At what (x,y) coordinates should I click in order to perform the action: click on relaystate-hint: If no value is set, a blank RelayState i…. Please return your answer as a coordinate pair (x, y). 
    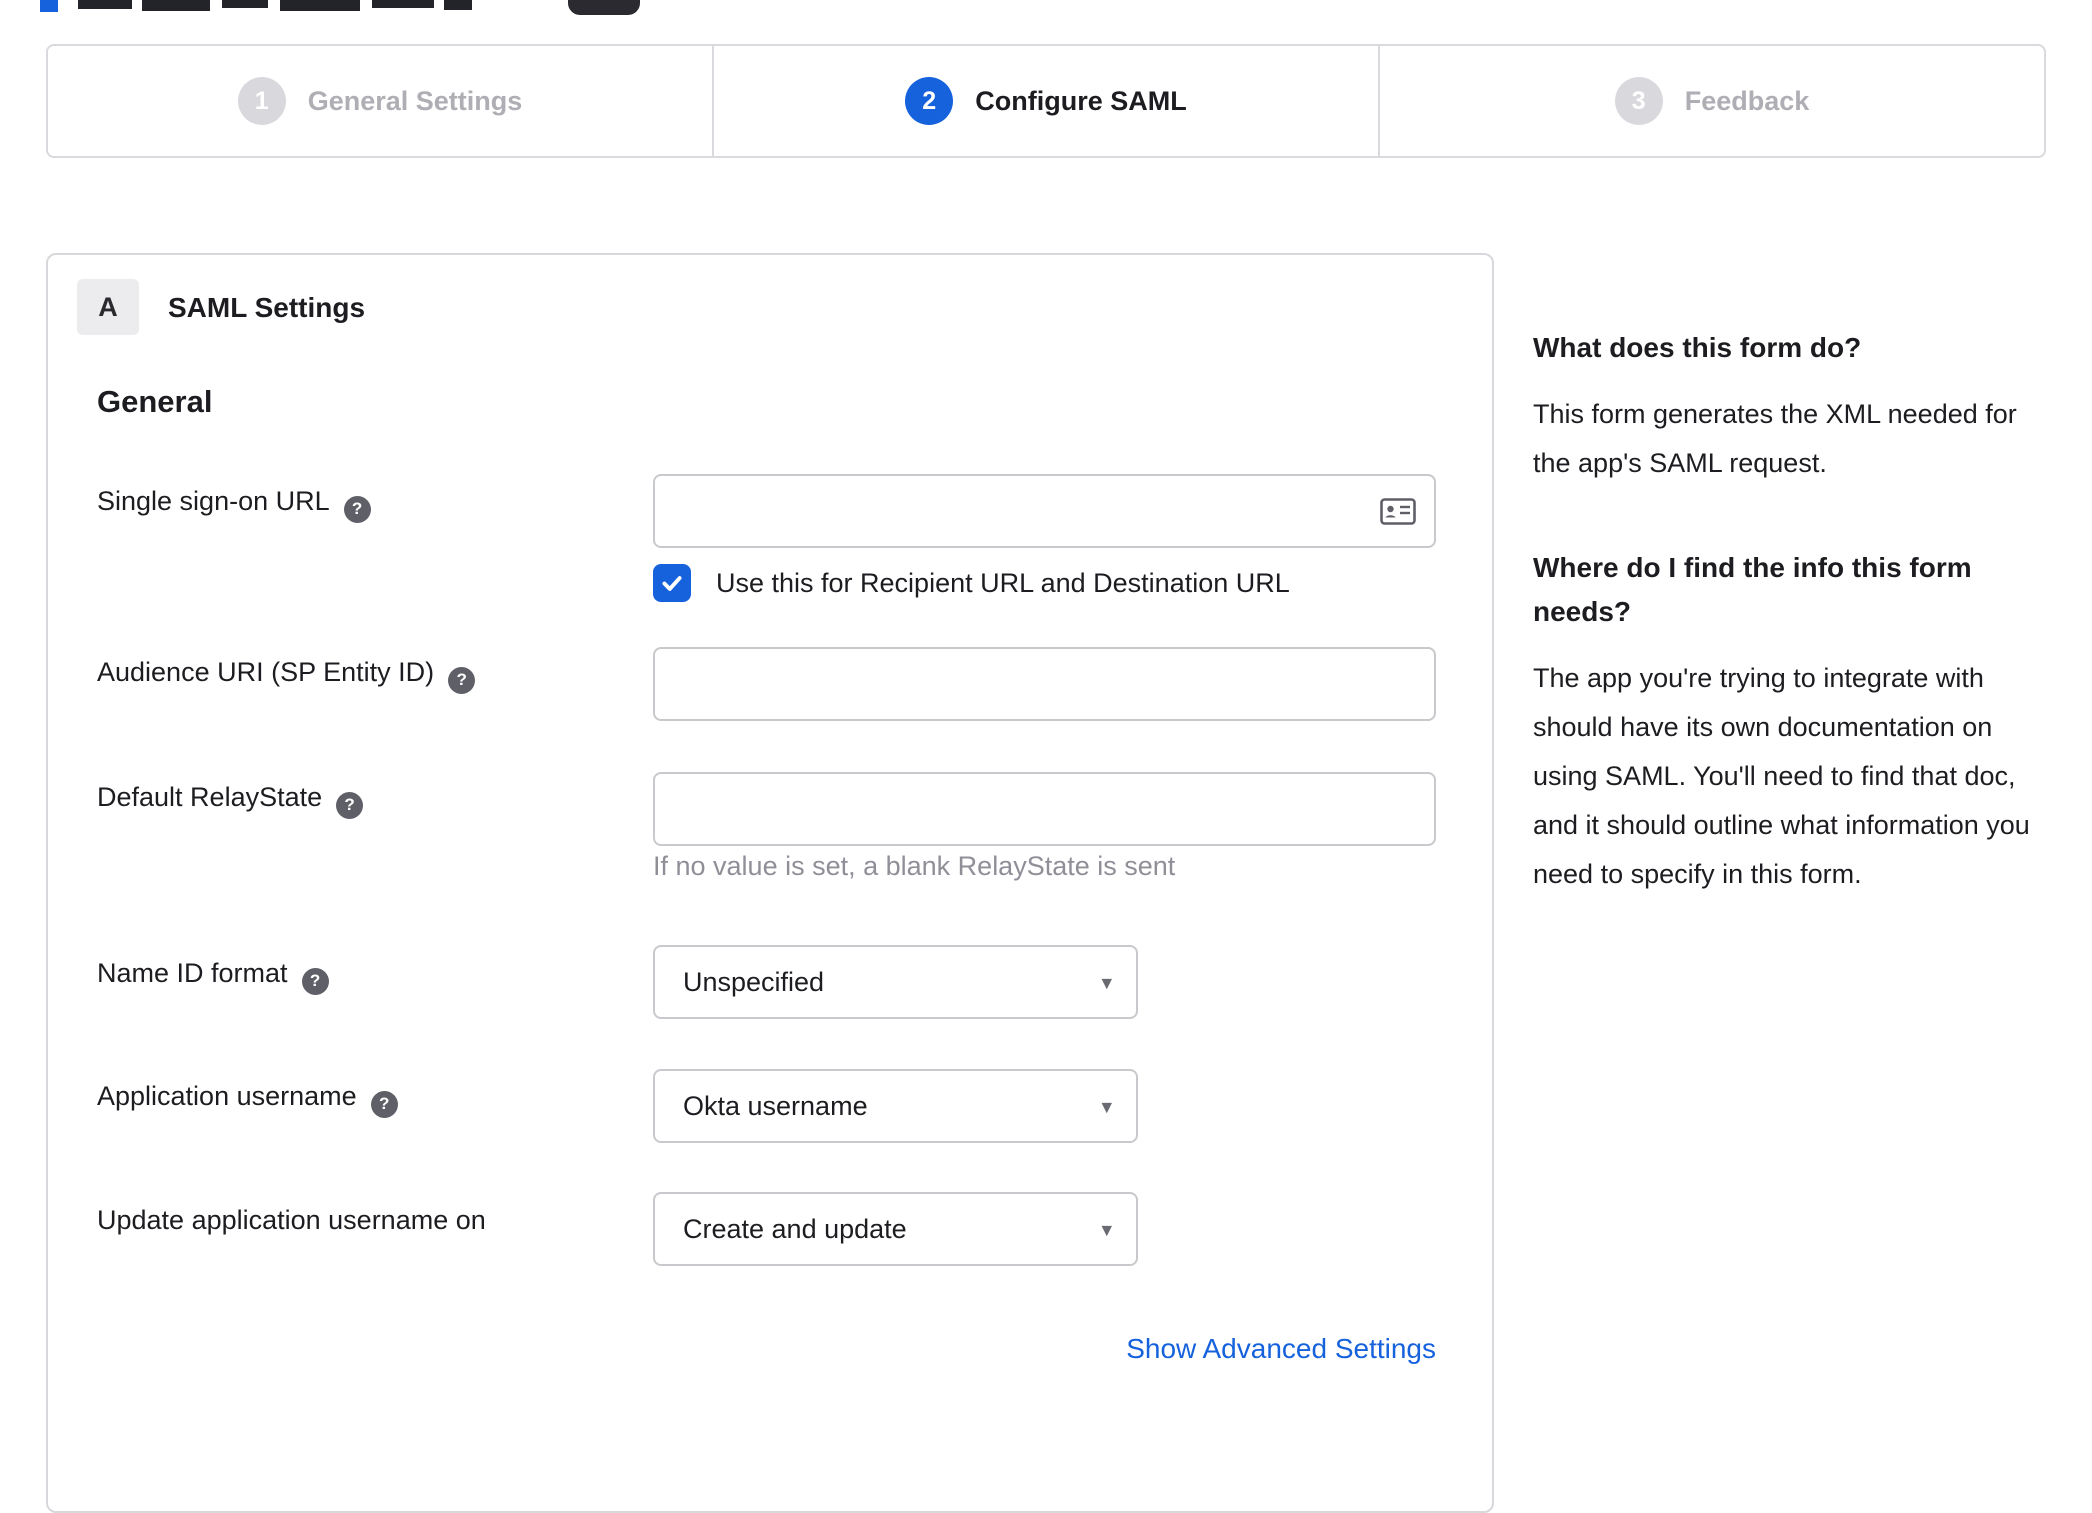
    Looking at the image, I should click on (914, 866).